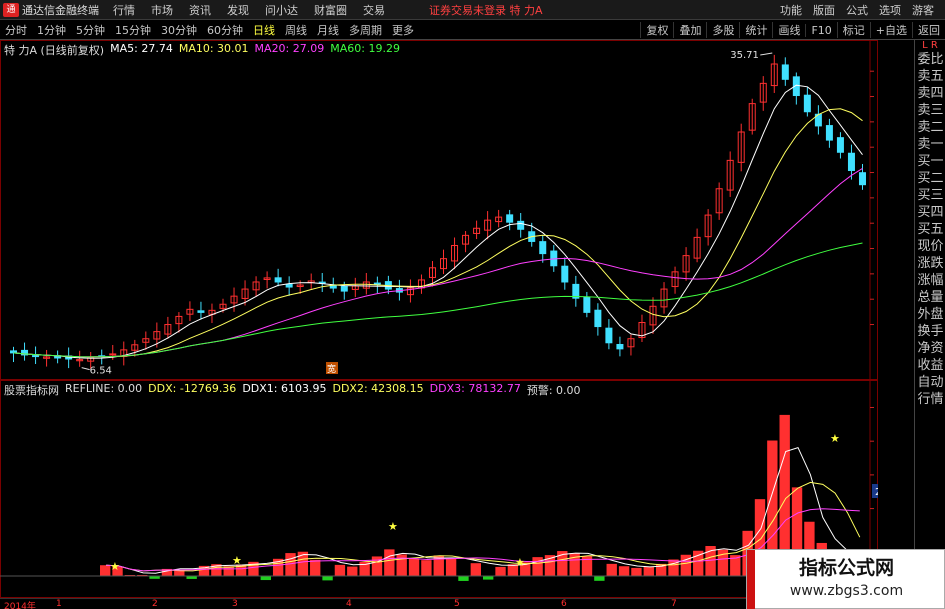  What do you see at coordinates (225, 30) in the screenshot?
I see `period-60min: 60分钟` at bounding box center [225, 30].